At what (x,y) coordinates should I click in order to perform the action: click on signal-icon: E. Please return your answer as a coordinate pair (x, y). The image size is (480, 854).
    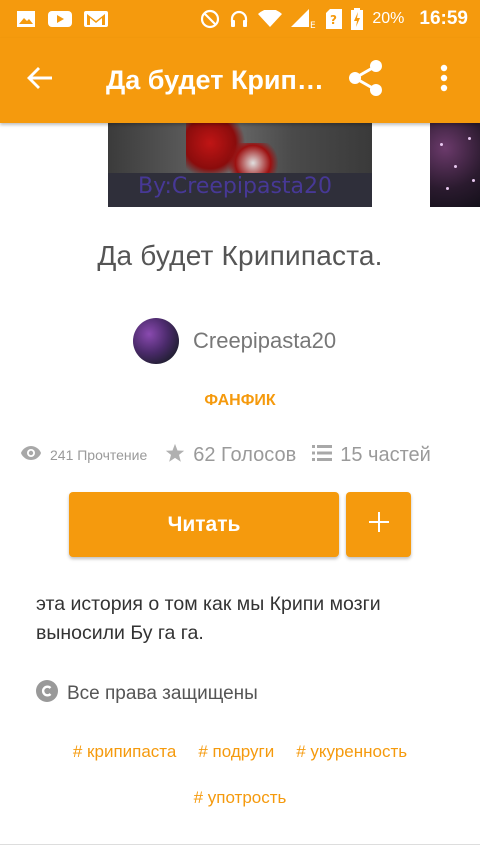
    Looking at the image, I should click on (304, 19).